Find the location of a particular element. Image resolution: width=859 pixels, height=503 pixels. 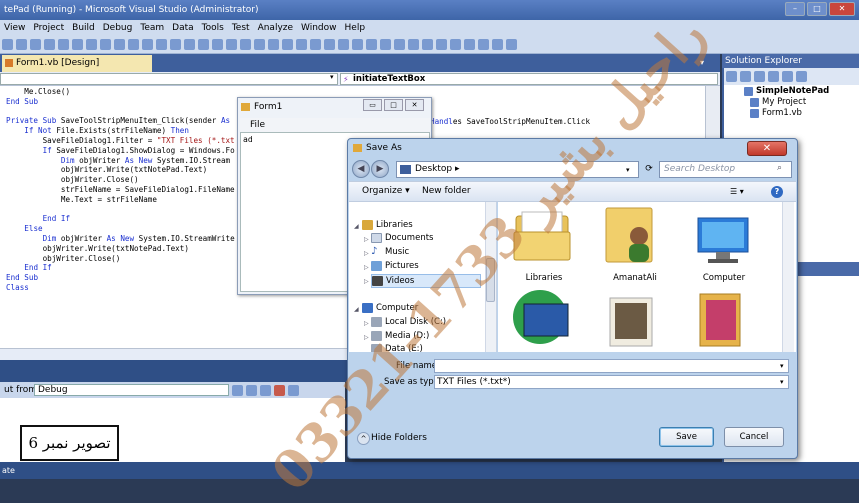

solution-item-project: SimpleNotePad is located at coordinates (786, 91).